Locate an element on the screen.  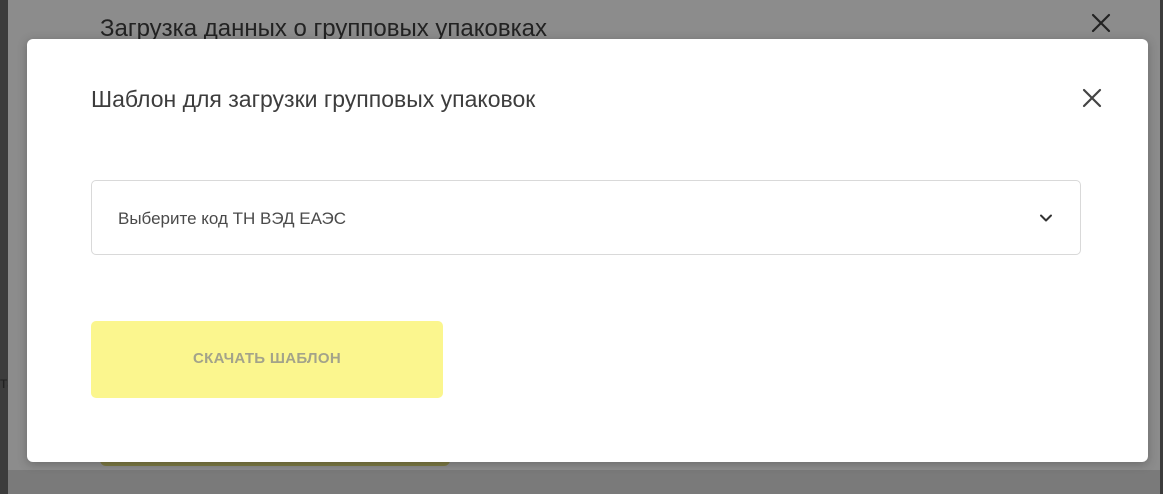
tnved-code-select: Выберите код ТН ВЭД ЕАЭС is located at coordinates (586, 217).